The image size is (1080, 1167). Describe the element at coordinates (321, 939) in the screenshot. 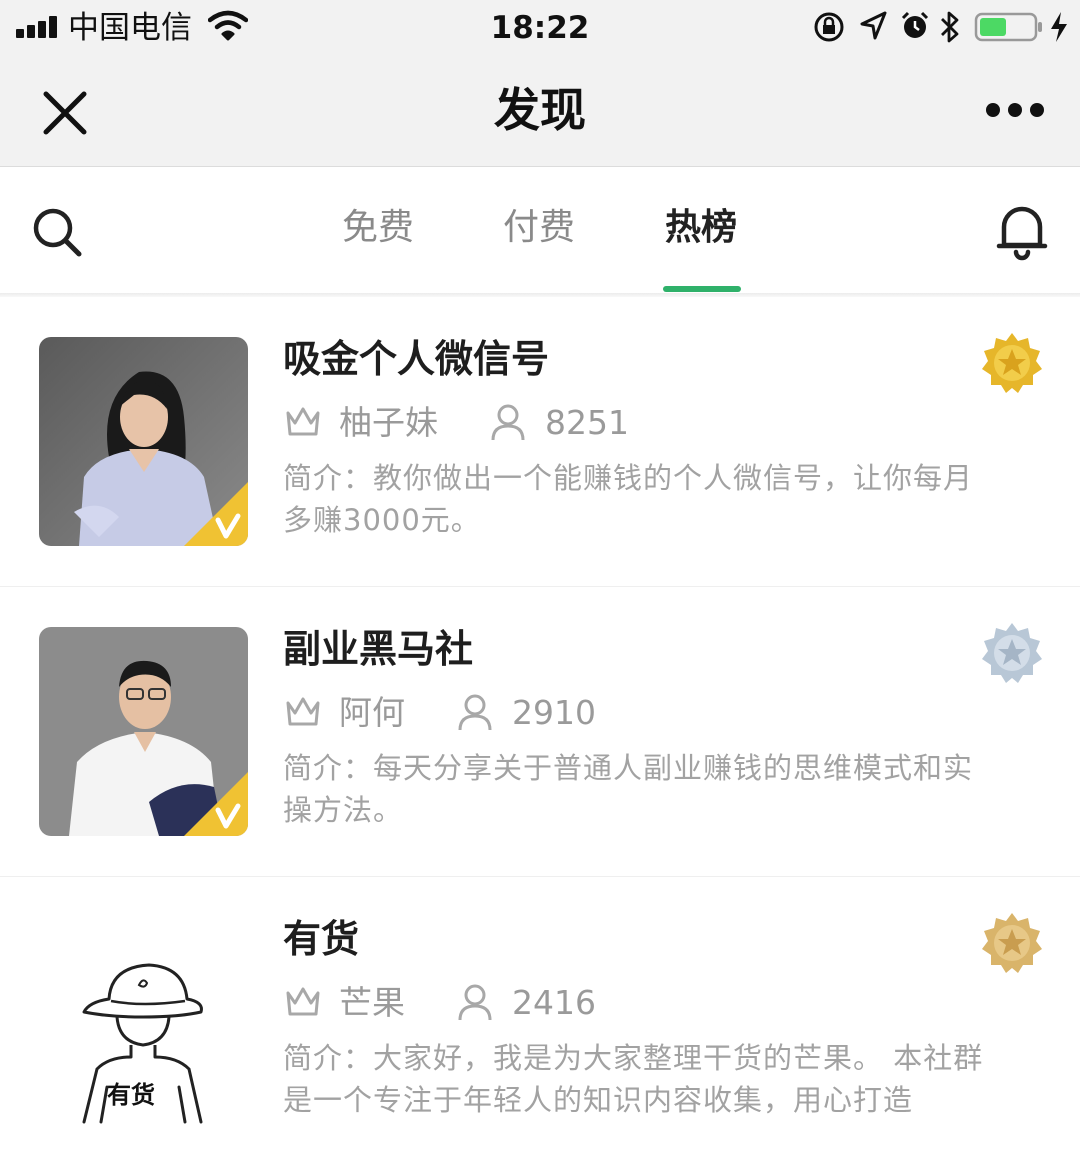

I see `group-title: 有货` at that location.